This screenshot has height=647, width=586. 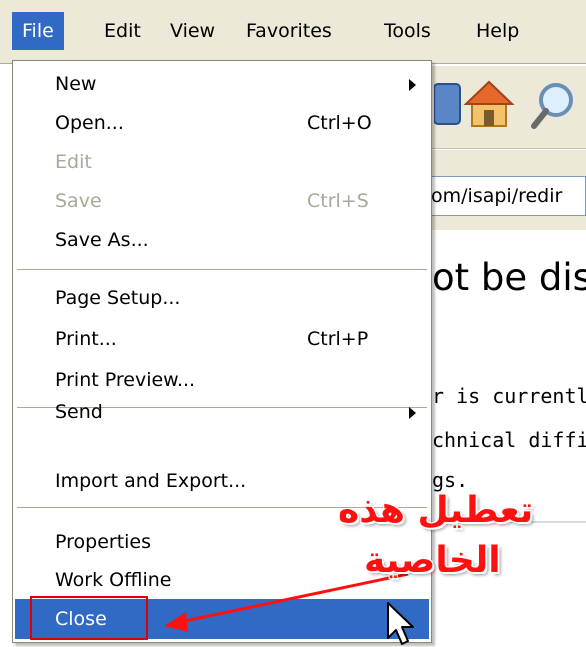 I want to click on annotation-text-line-2: الخاصية, so click(x=432, y=560).